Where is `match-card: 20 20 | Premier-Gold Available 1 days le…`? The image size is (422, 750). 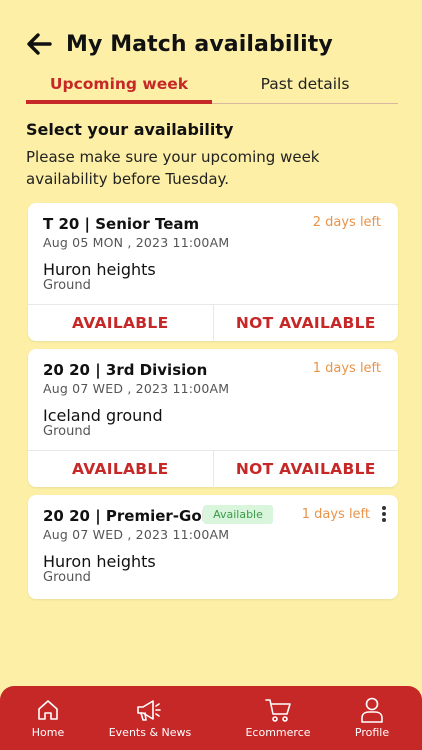 match-card: 20 20 | Premier-Gold Available 1 days le… is located at coordinates (213, 547).